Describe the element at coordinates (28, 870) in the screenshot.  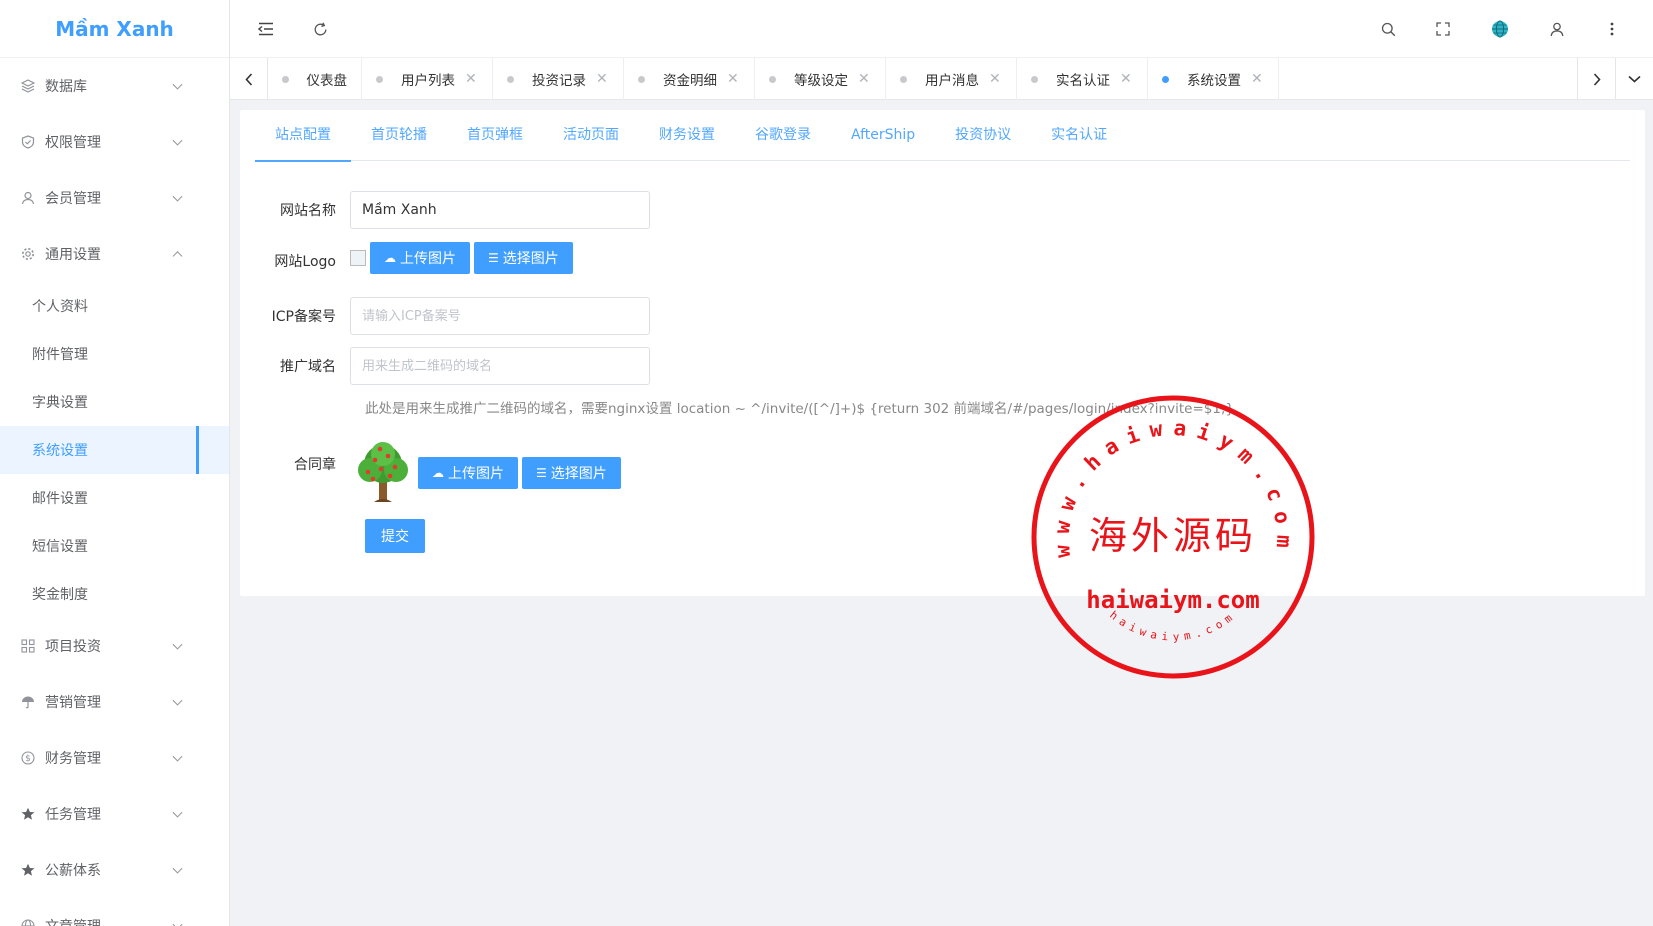
I see `star-icon` at that location.